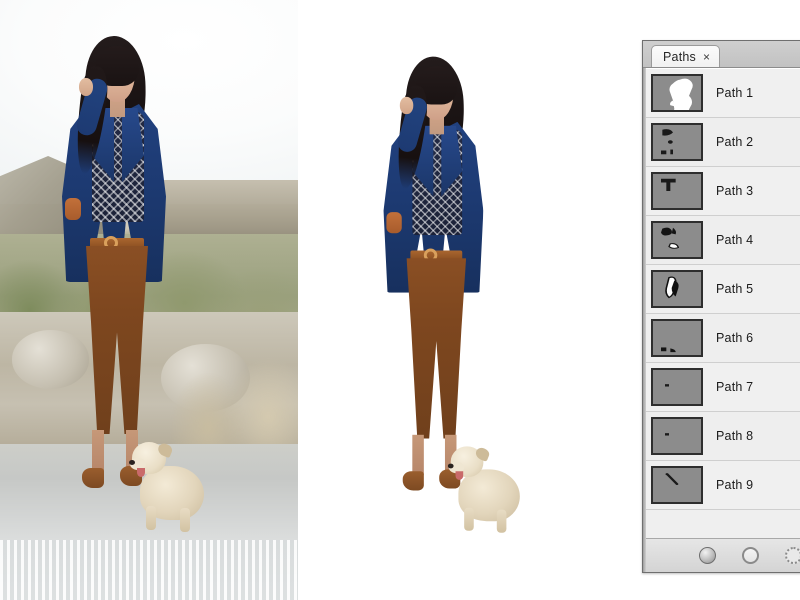 Image resolution: width=800 pixels, height=600 pixels. I want to click on path-row: Path 9, so click(723, 485).